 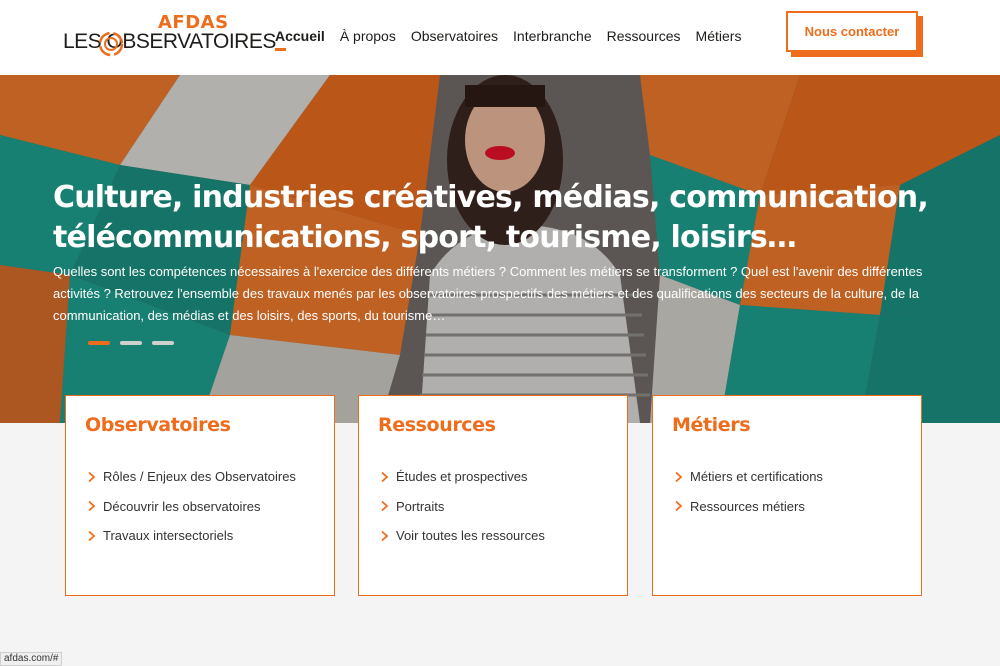 I want to click on site-logo: AFDAS LES OBSERVATOIRES, so click(x=169, y=36).